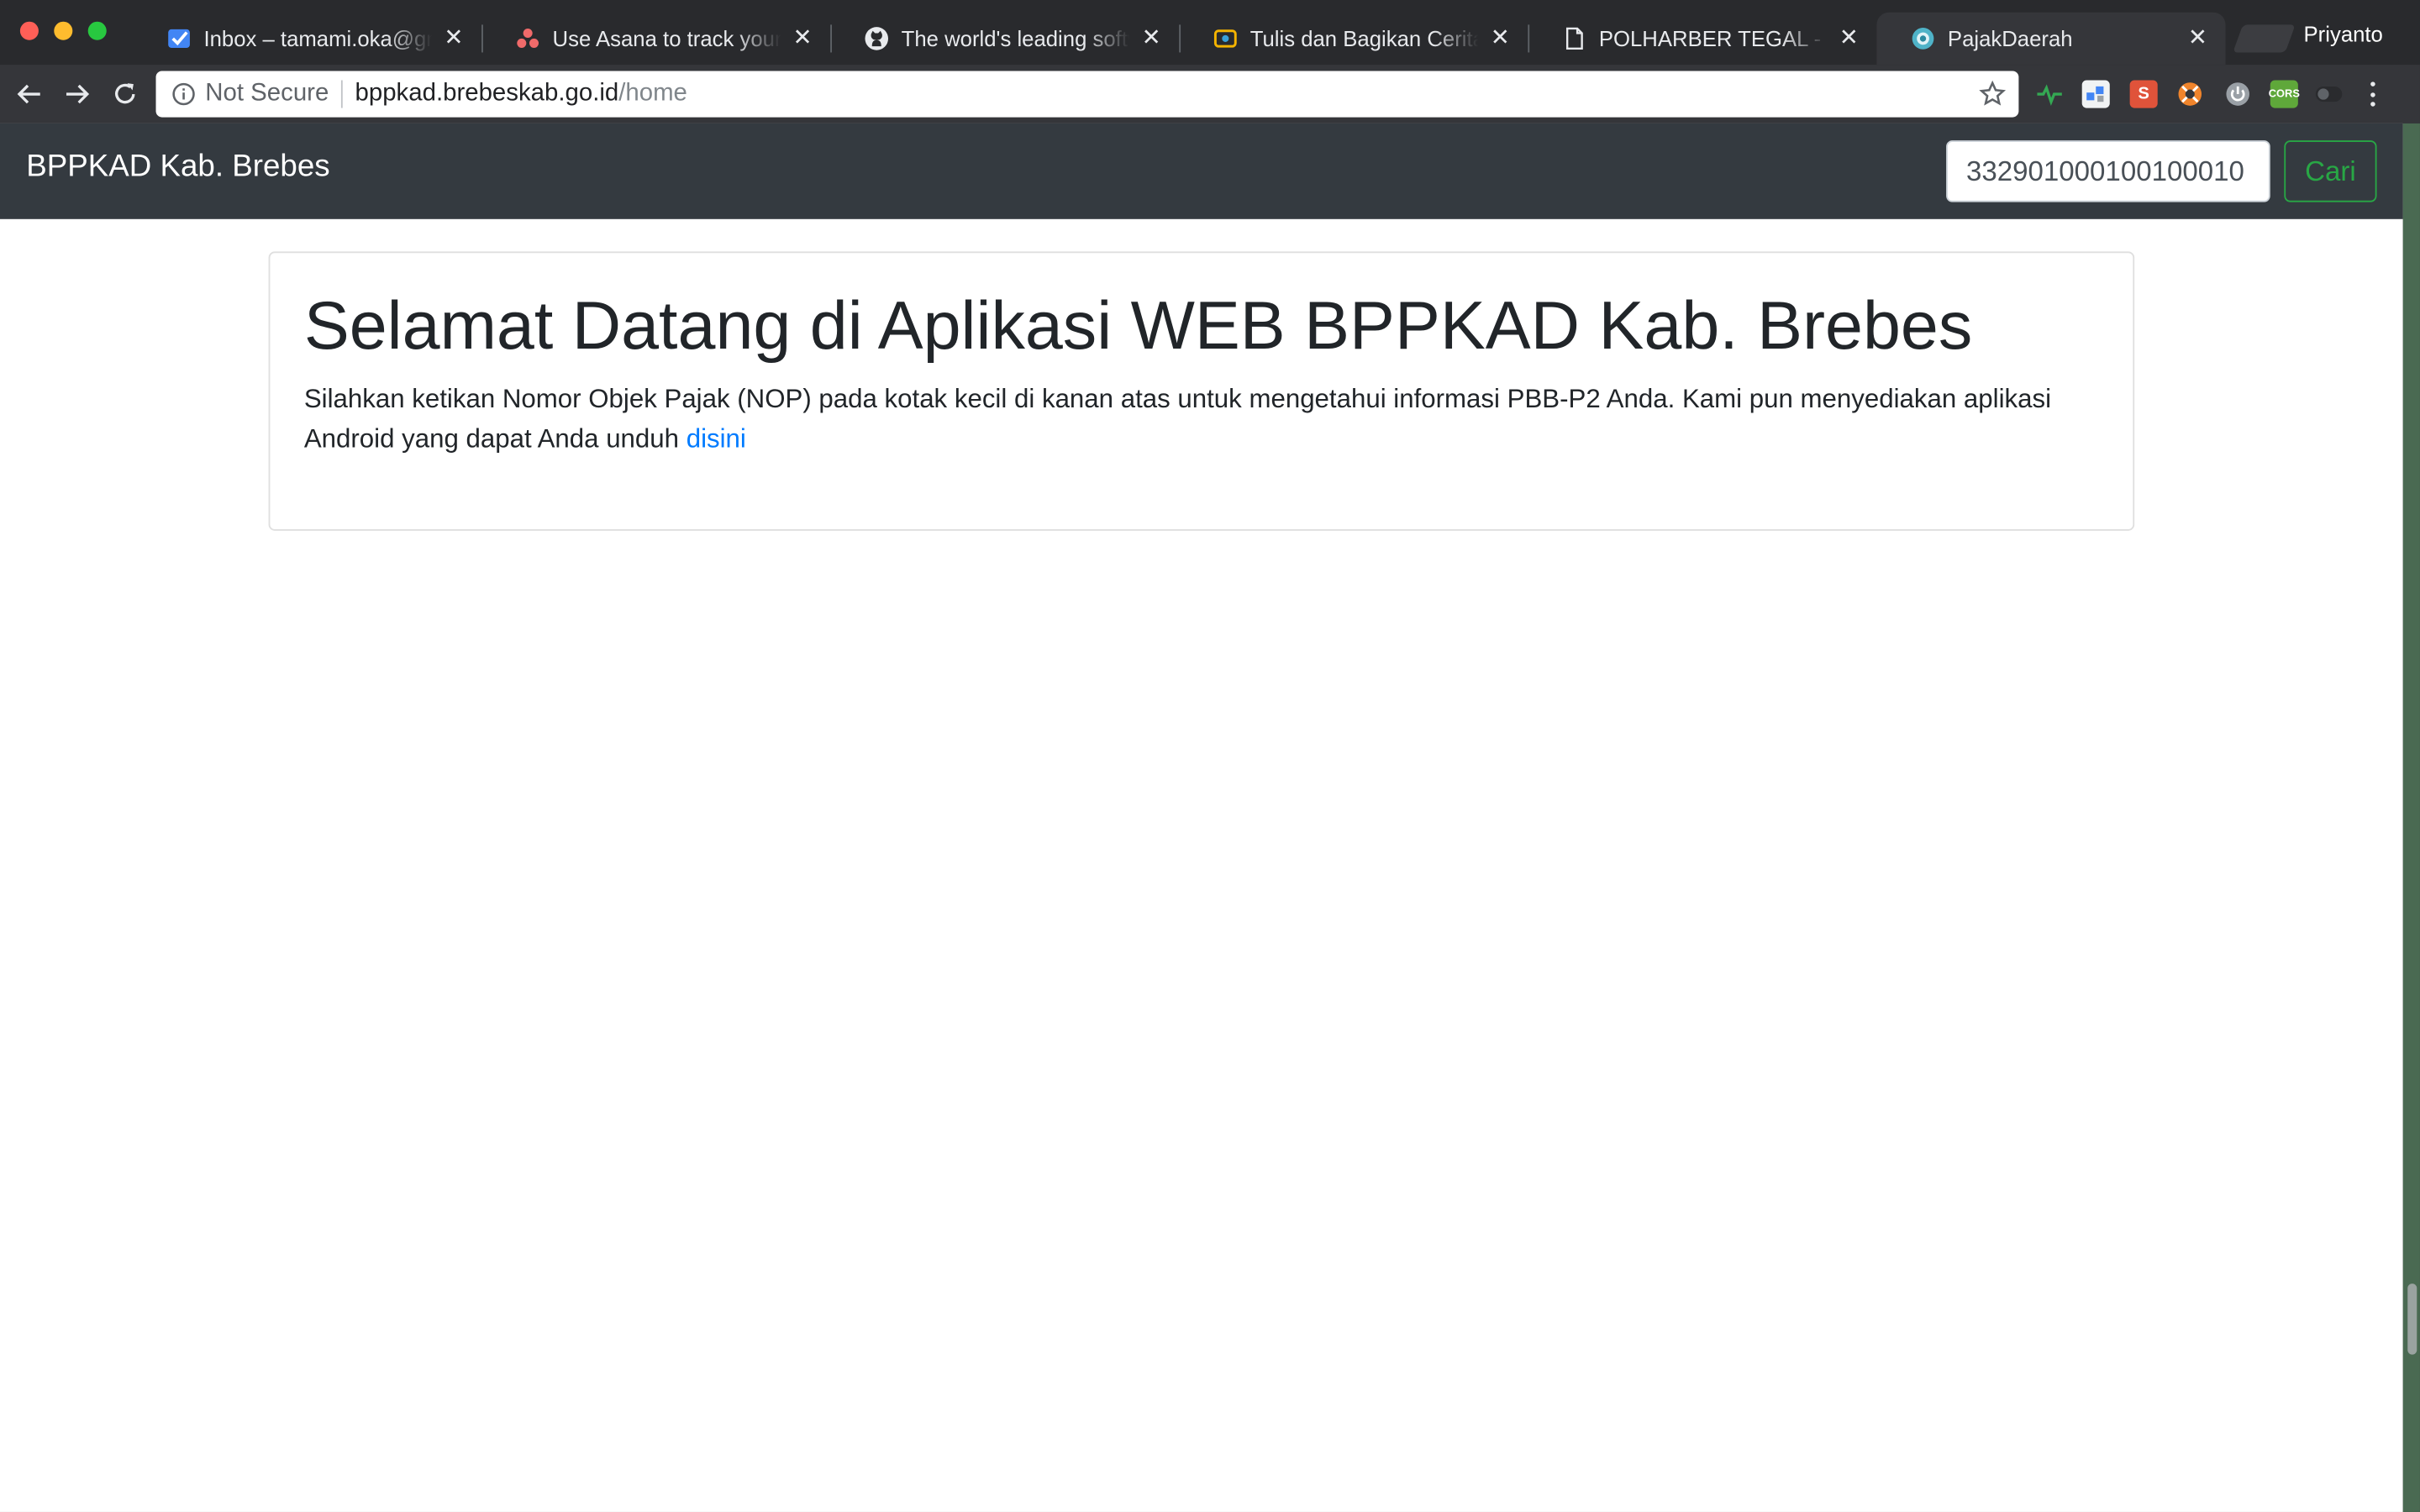 This screenshot has width=2420, height=1512. What do you see at coordinates (527, 38) in the screenshot?
I see `asana-icon` at bounding box center [527, 38].